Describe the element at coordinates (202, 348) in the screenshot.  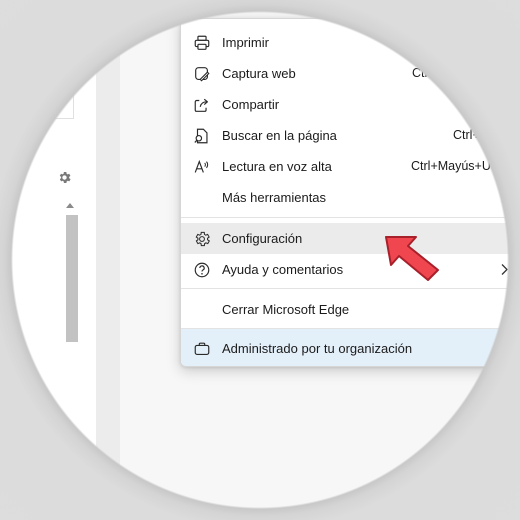
I see `briefcase-icon` at that location.